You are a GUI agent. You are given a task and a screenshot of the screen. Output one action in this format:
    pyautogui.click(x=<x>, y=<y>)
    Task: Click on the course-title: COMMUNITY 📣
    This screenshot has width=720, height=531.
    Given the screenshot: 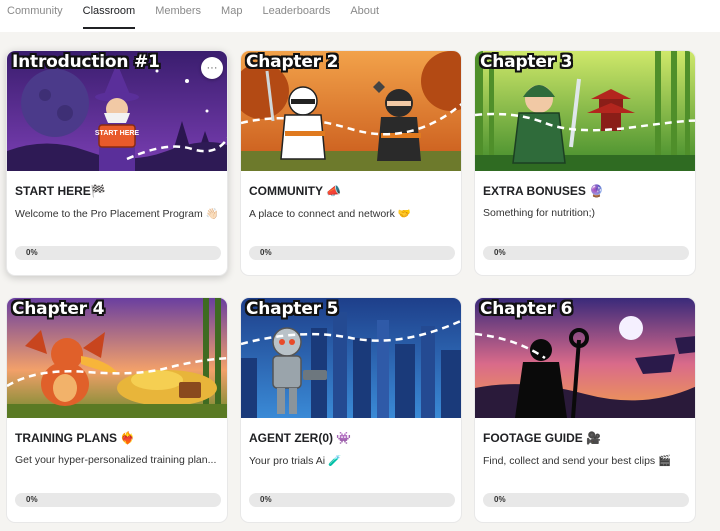 What is the action you would take?
    pyautogui.click(x=295, y=191)
    